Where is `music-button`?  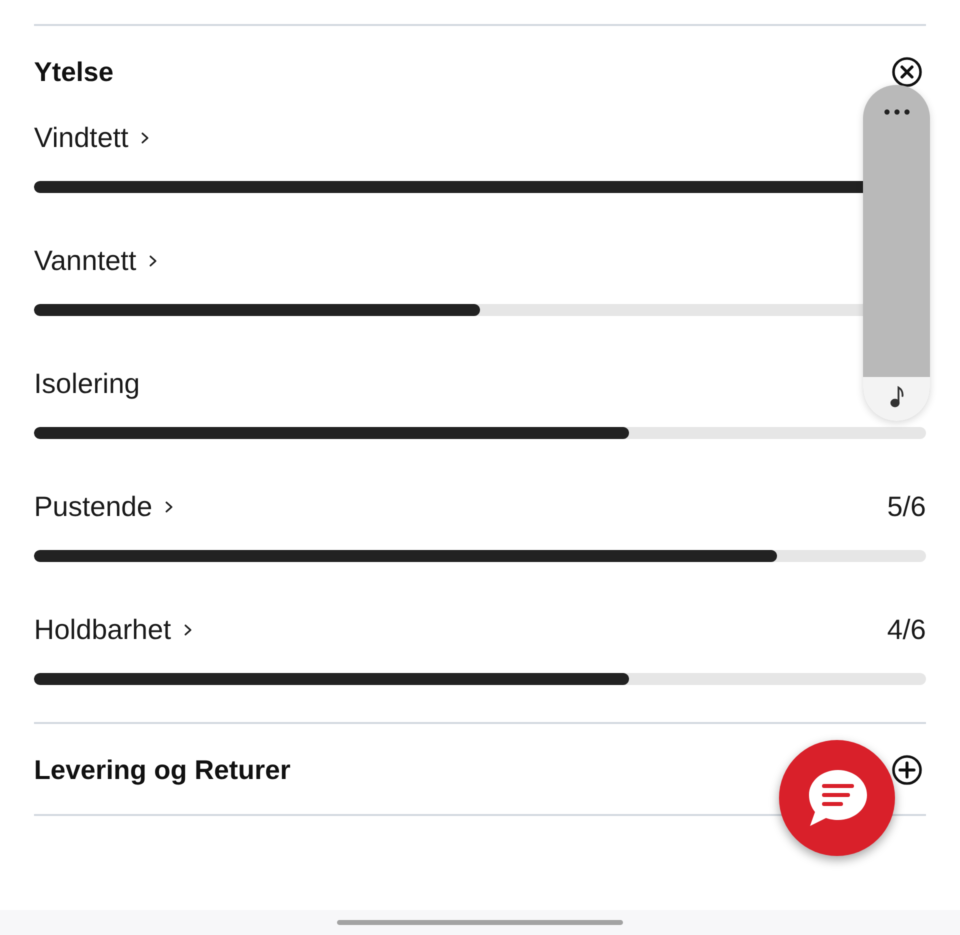
music-button is located at coordinates (896, 399).